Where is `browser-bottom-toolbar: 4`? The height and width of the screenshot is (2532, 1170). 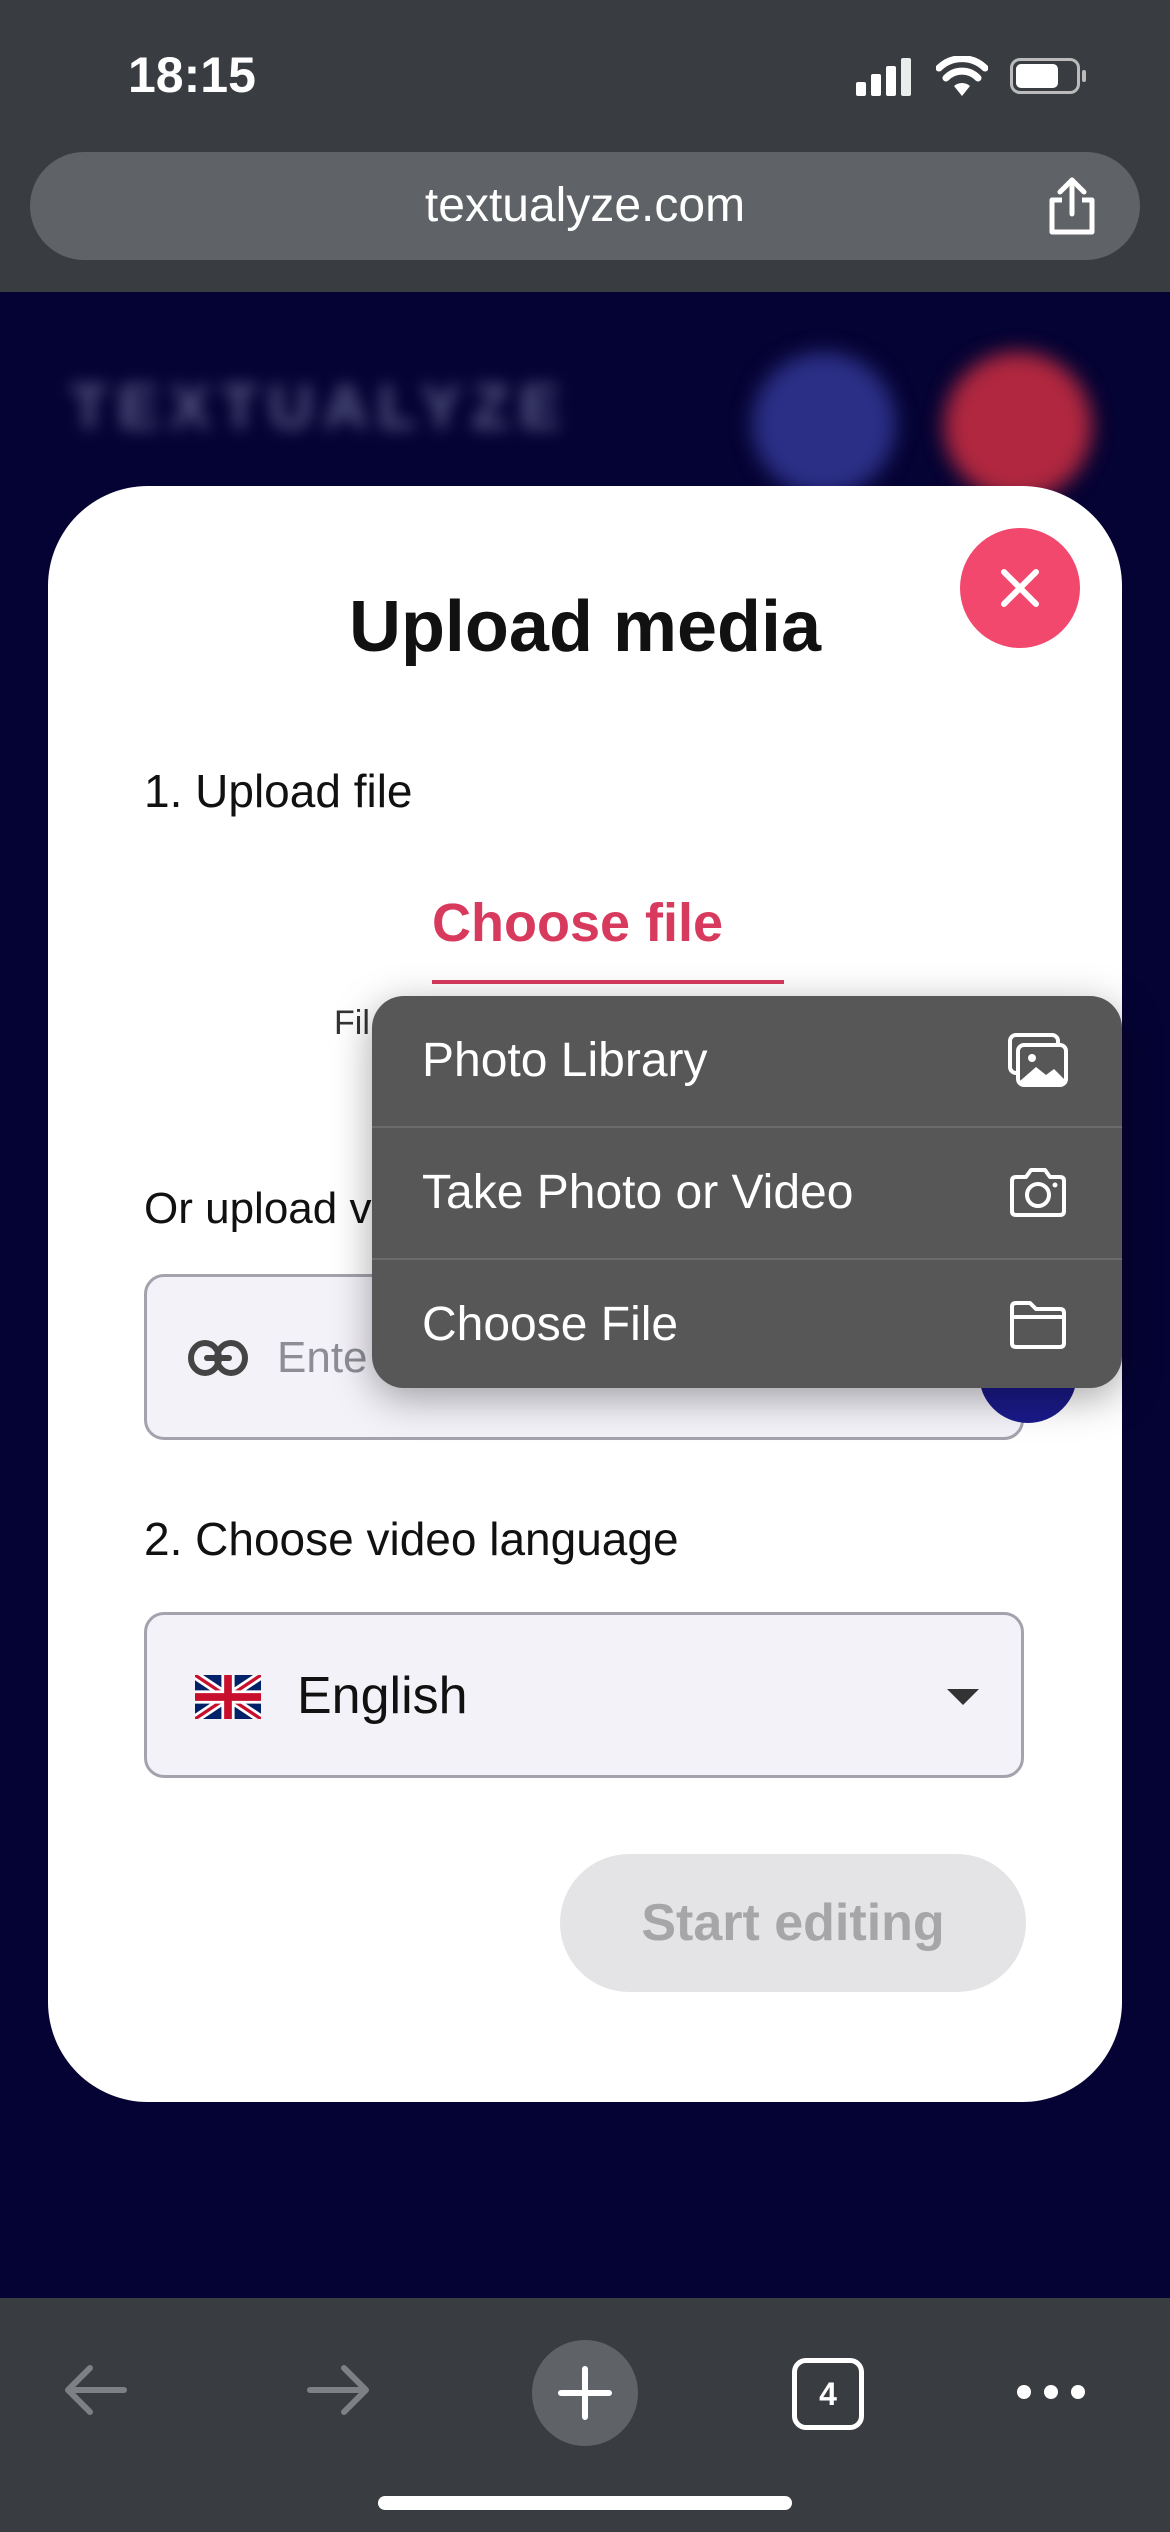
browser-bottom-toolbar: 4 is located at coordinates (585, 2415).